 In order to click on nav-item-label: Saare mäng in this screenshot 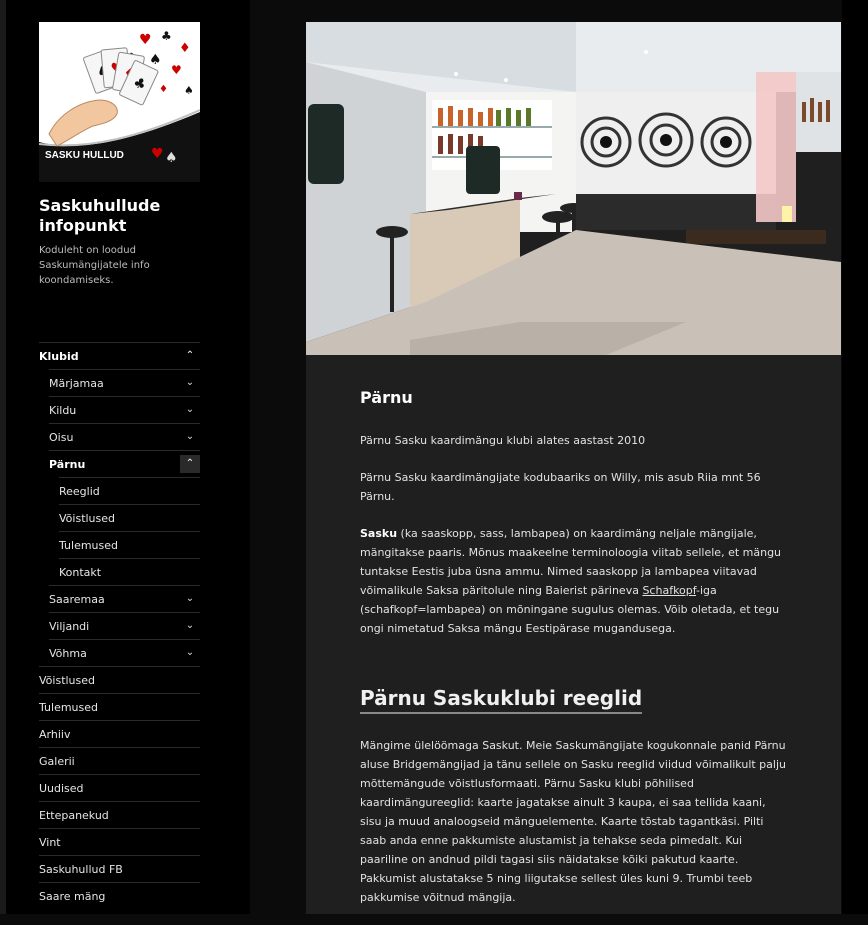, I will do `click(72, 896)`.